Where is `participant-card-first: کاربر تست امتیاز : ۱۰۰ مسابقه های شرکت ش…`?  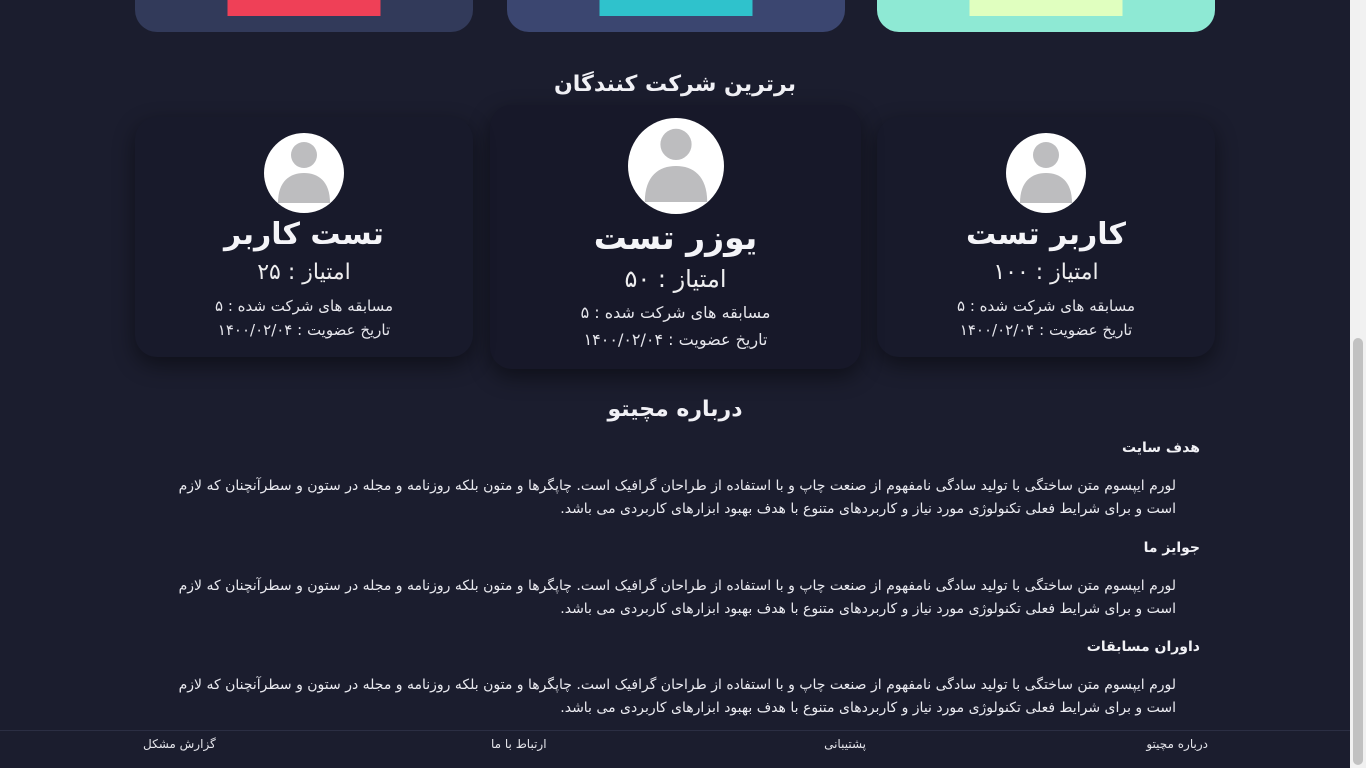
participant-card-first: کاربر تست امتیاز : ۱۰۰ مسابقه های شرکت ش… is located at coordinates (1046, 237).